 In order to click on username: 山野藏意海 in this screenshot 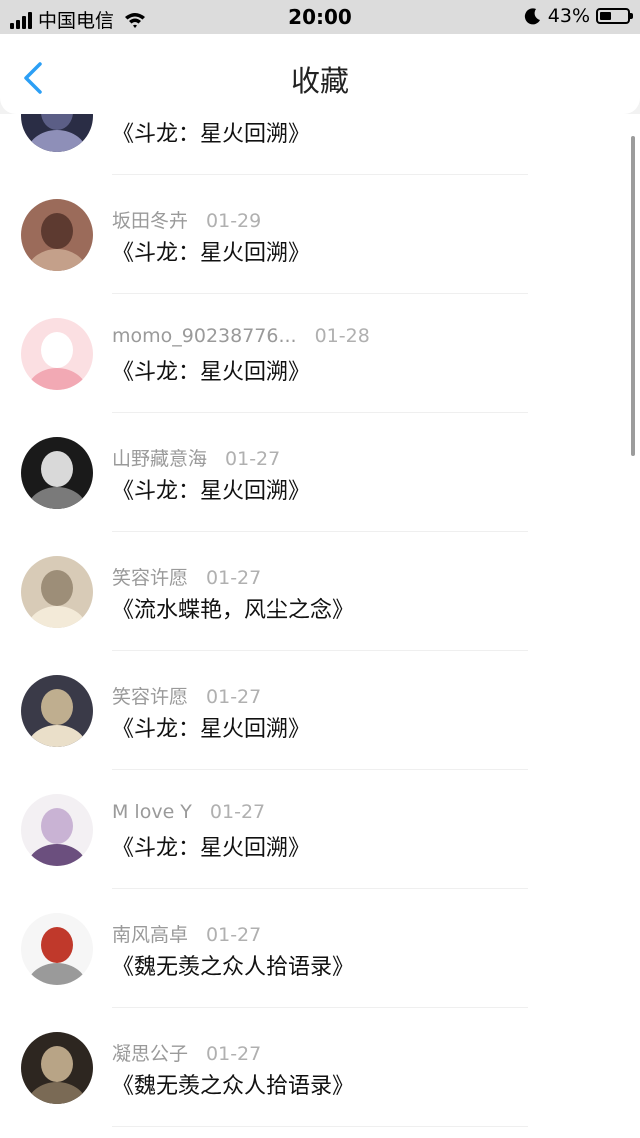, I will do `click(159, 459)`.